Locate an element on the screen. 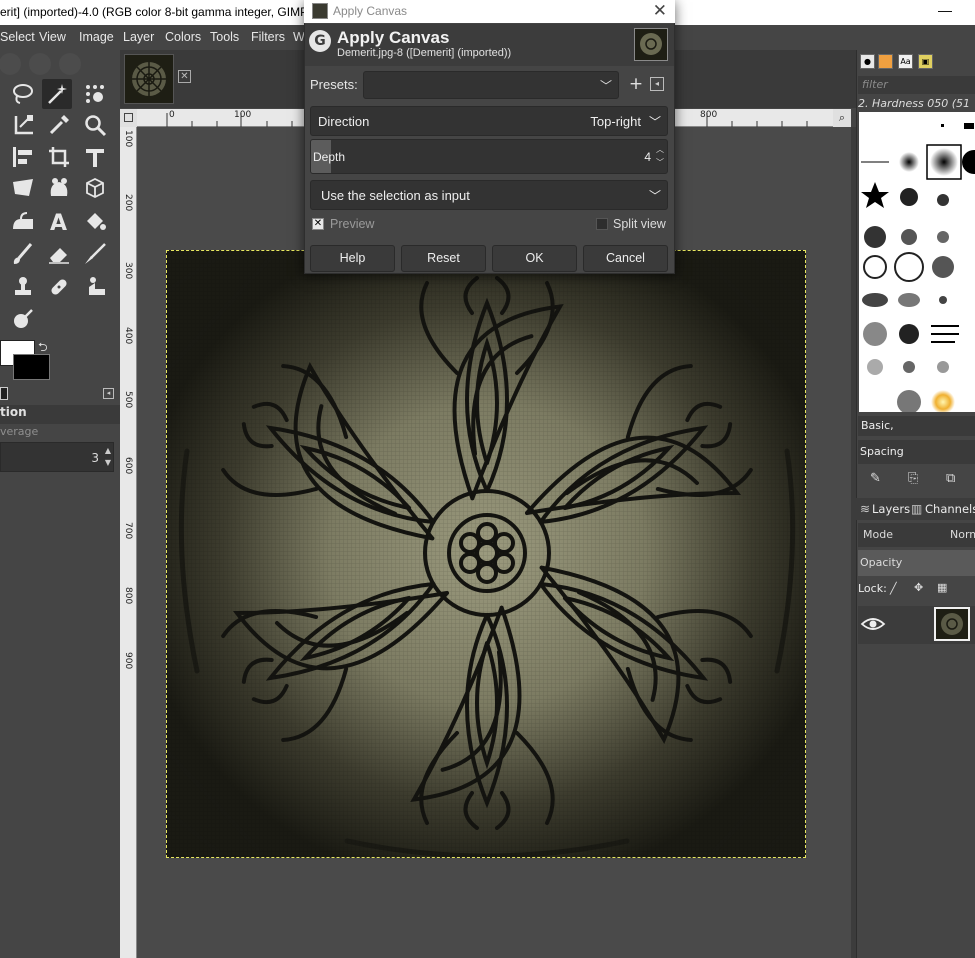 This screenshot has height=958, width=975. menu-colors: Colors is located at coordinates (183, 37).